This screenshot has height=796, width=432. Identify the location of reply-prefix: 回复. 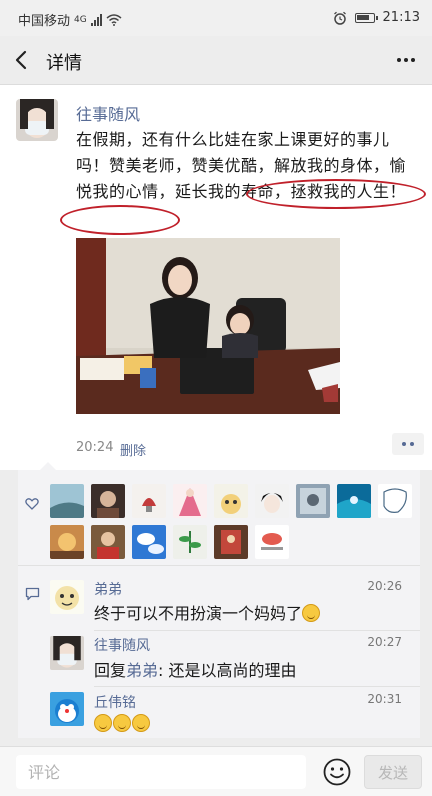
(110, 670).